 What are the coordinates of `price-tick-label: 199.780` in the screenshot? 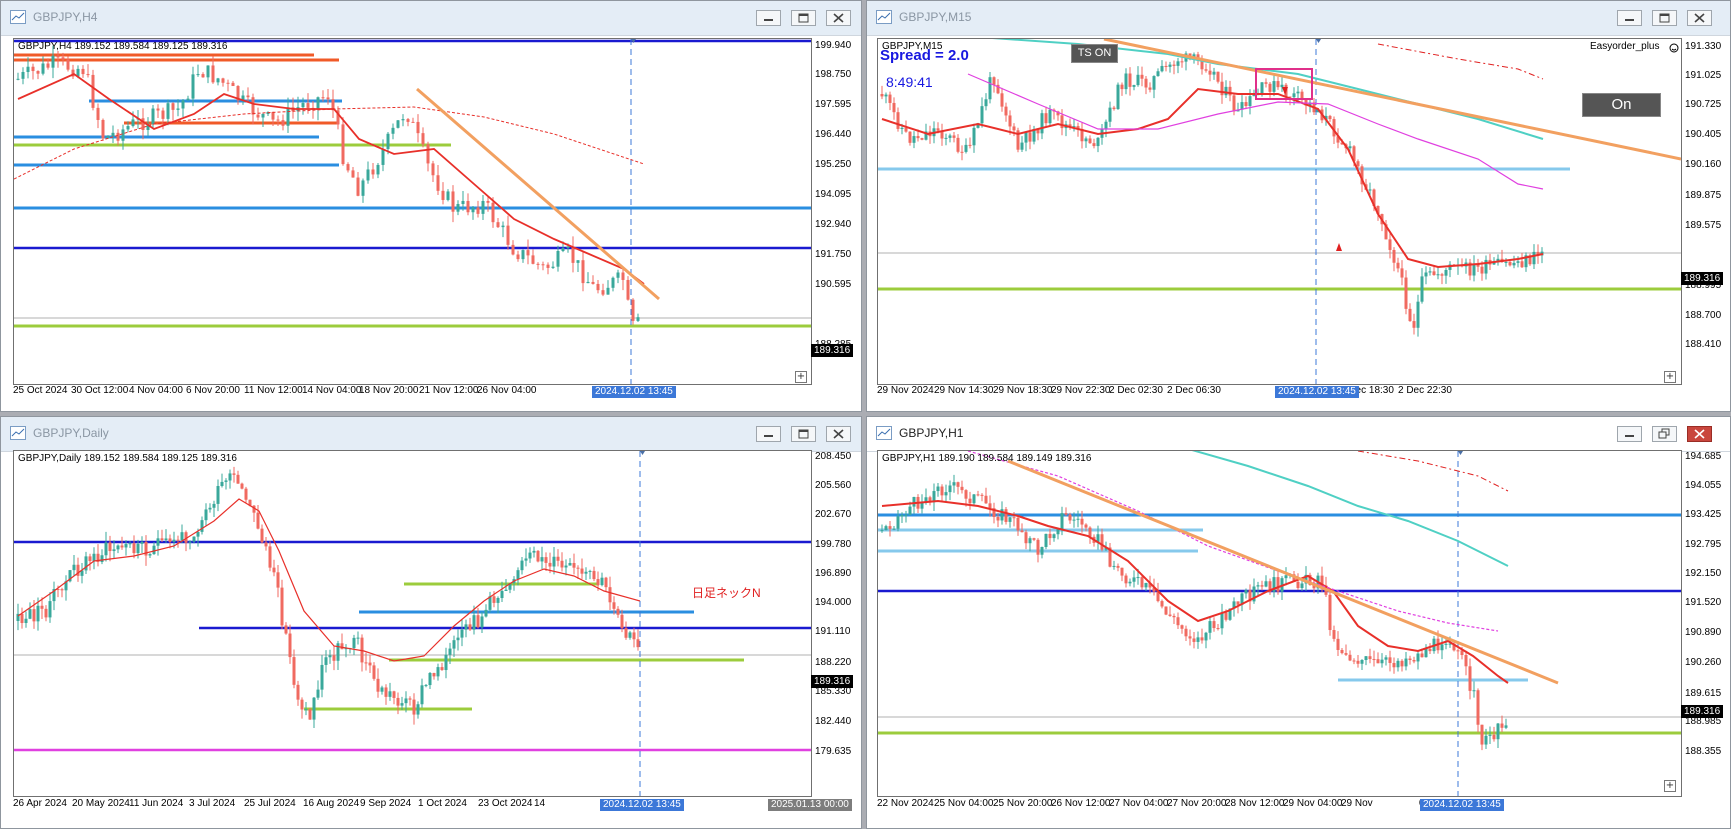 It's located at (833, 544).